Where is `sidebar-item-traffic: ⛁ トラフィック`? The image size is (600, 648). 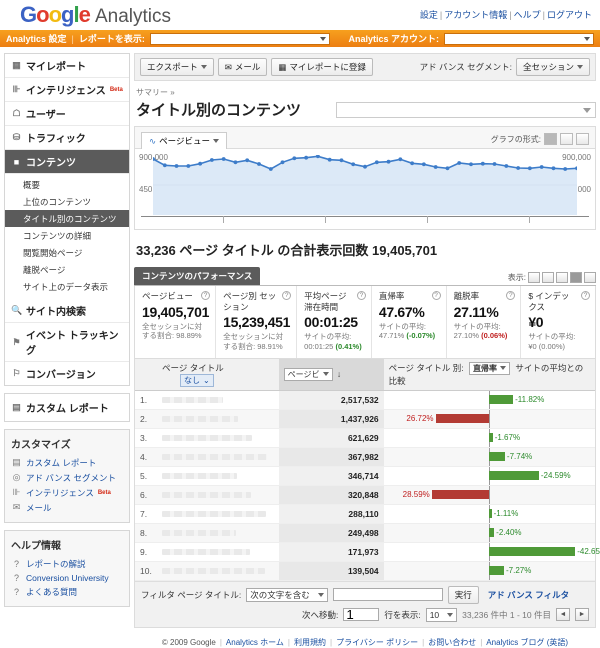 sidebar-item-traffic: ⛁ トラフィック is located at coordinates (67, 138).